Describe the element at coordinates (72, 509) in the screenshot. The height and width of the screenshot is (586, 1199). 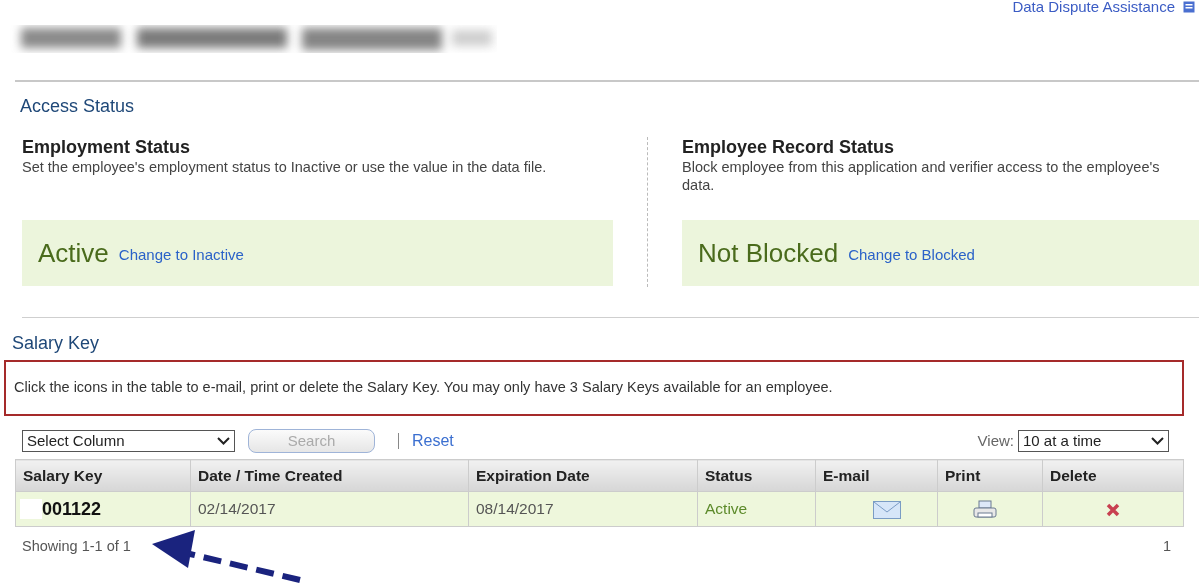
I see `salary-key-value: 001122` at that location.